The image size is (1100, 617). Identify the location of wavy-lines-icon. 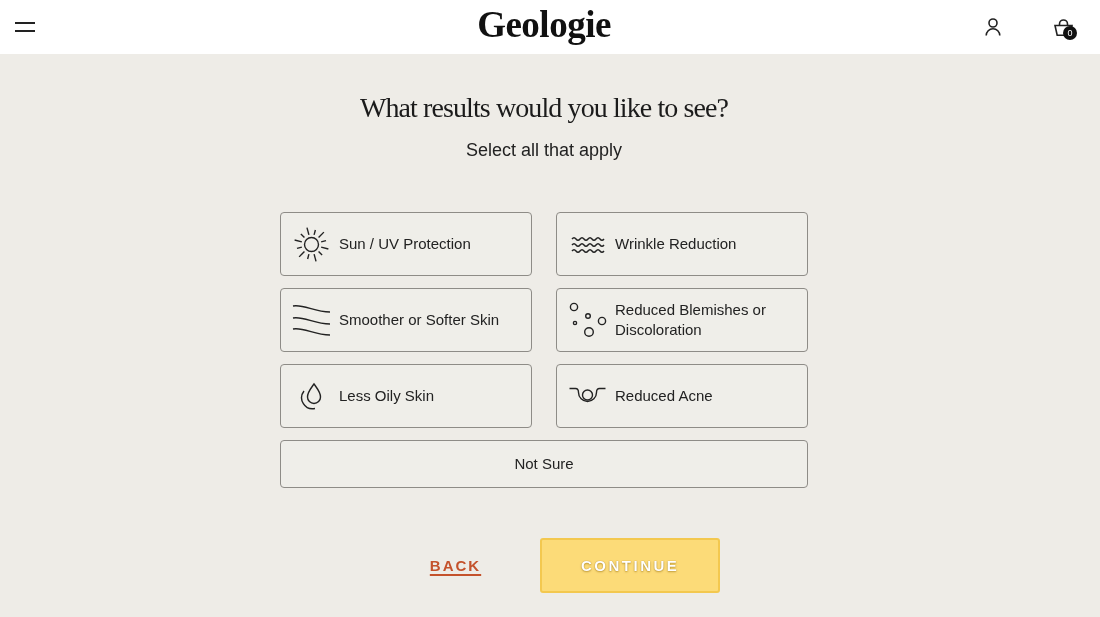
(587, 244).